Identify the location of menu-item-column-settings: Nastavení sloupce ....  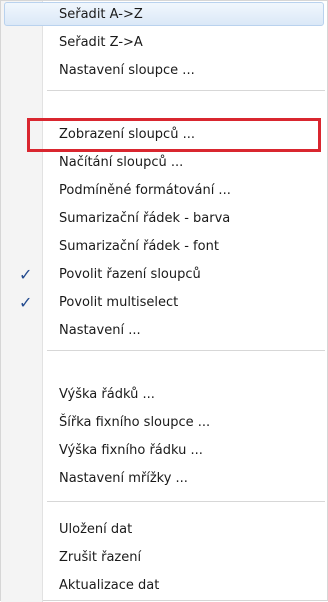
(164, 71).